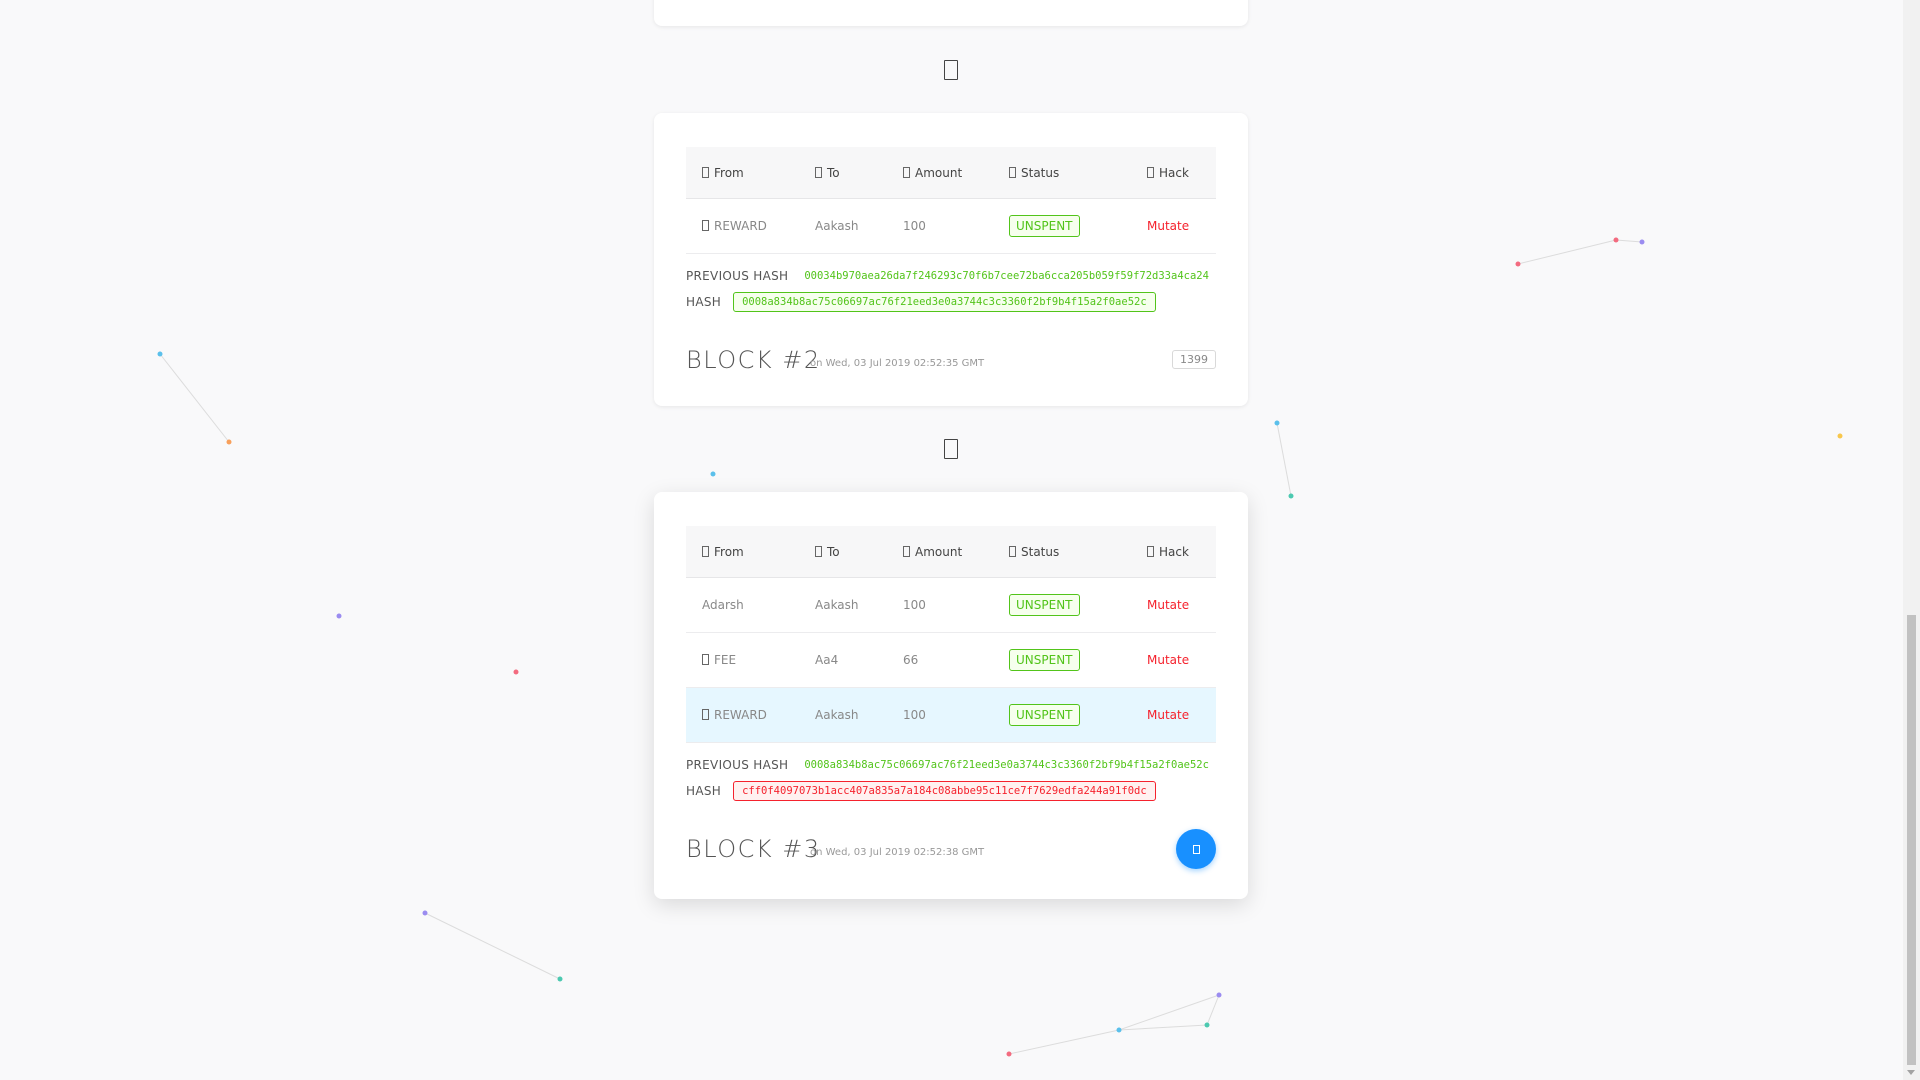  I want to click on cell-to: Aa4, so click(843, 660).